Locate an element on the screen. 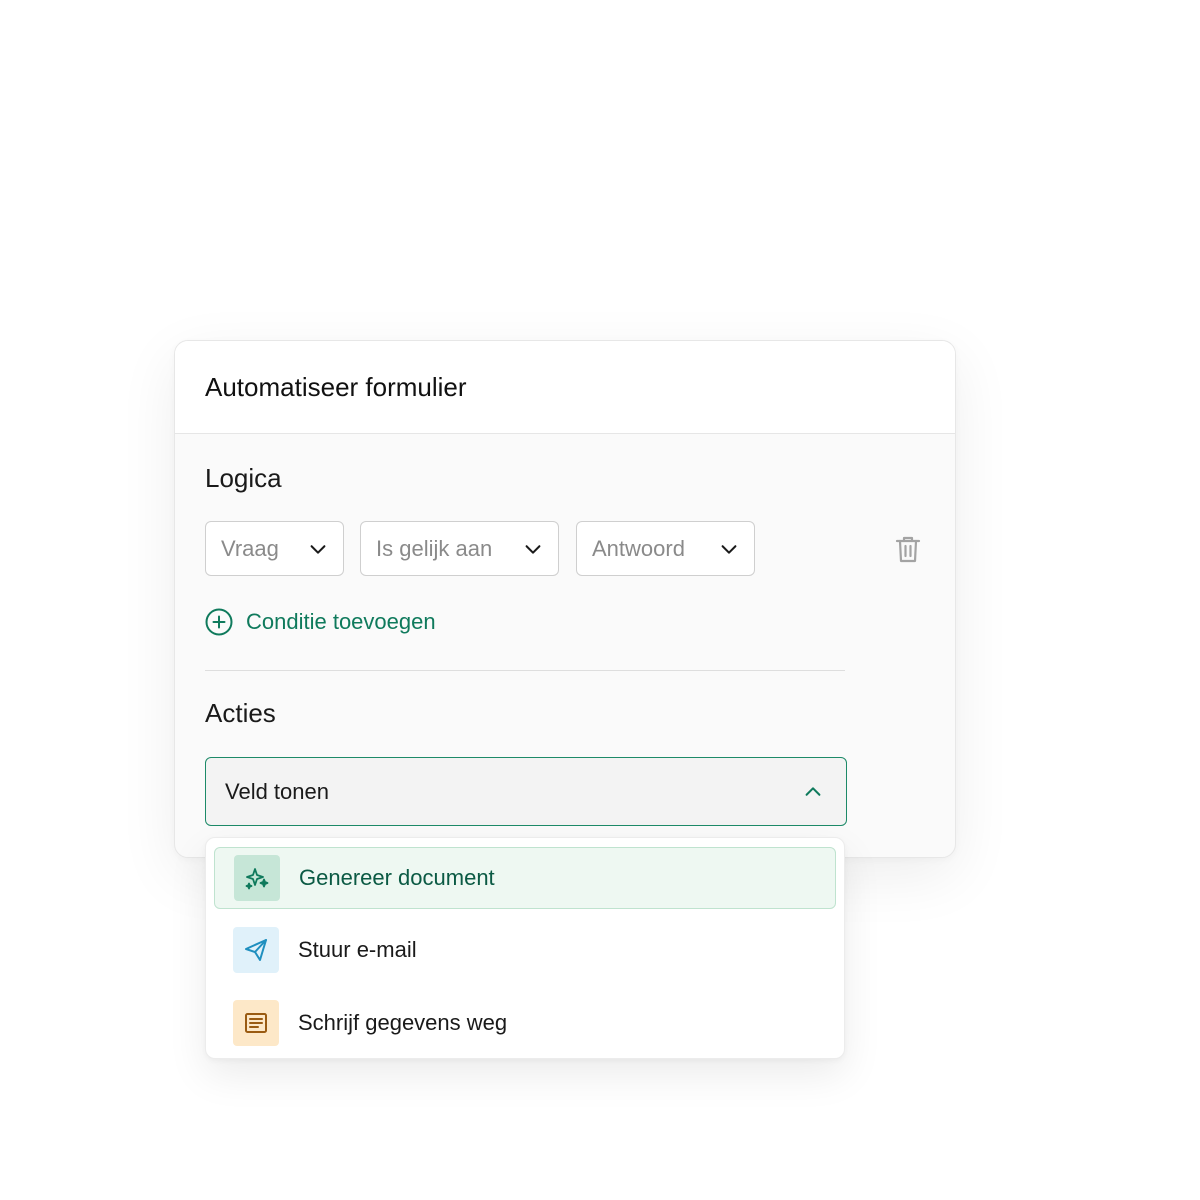 This screenshot has height=1200, width=1200. operator-select-label: Is gelijk aan is located at coordinates (434, 548).